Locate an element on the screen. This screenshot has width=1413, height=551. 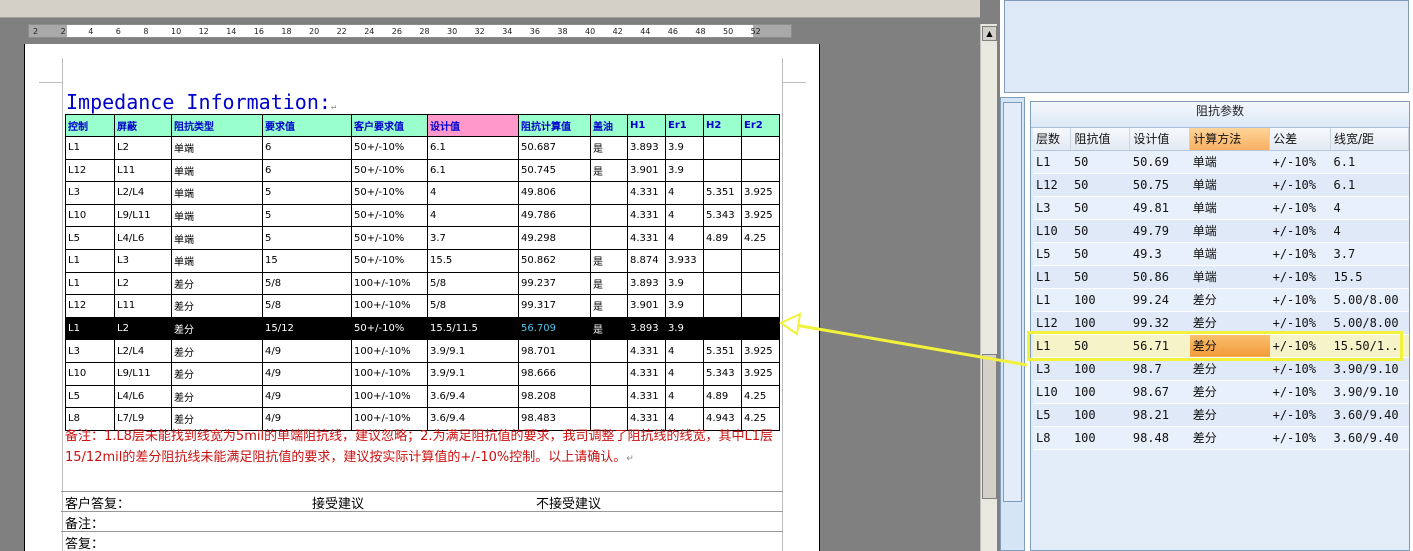
table-cell: 15 is located at coordinates (307, 260).